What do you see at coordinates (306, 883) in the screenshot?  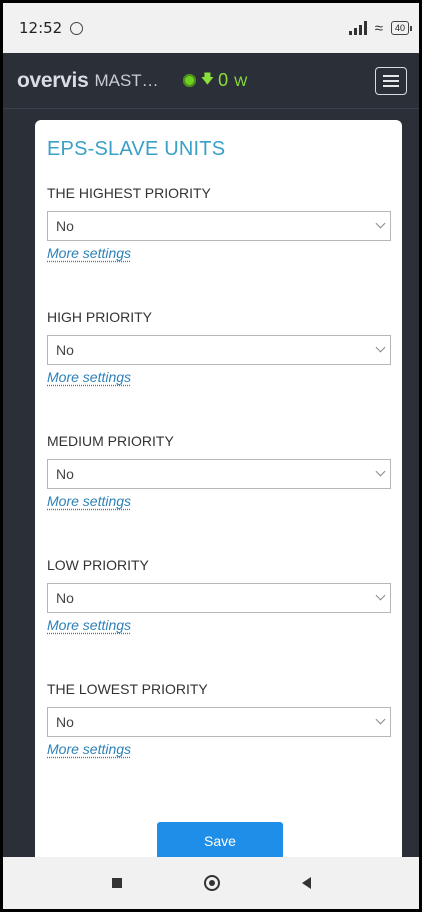 I see `back-icon` at bounding box center [306, 883].